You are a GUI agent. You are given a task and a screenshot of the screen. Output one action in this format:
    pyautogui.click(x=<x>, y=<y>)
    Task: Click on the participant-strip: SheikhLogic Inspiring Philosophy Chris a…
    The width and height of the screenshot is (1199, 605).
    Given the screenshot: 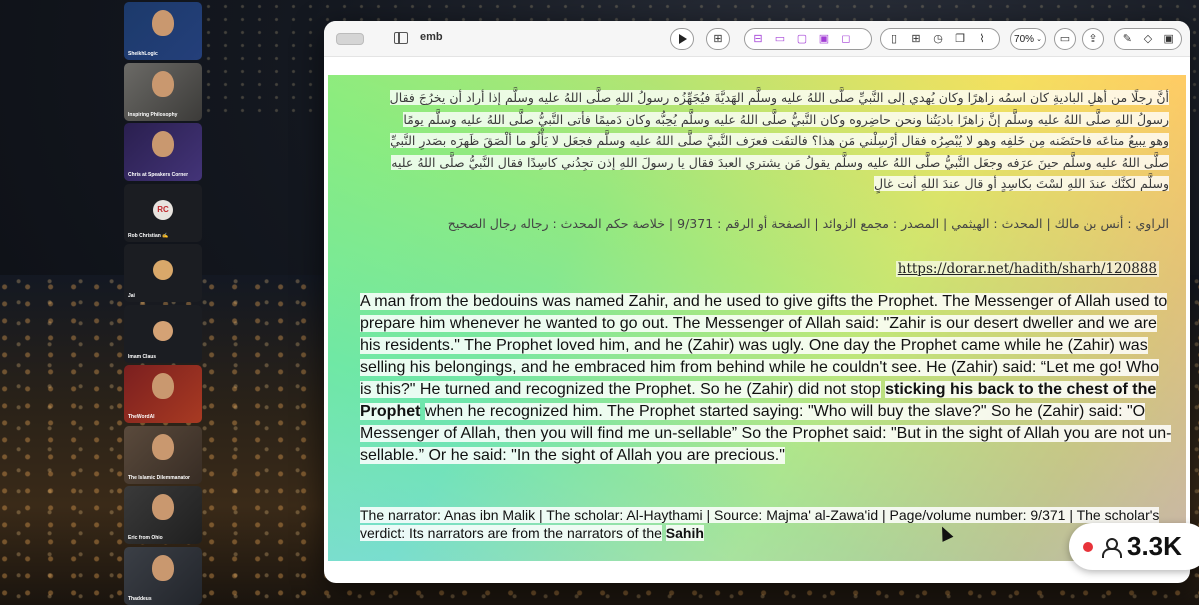 What is the action you would take?
    pyautogui.click(x=163, y=303)
    